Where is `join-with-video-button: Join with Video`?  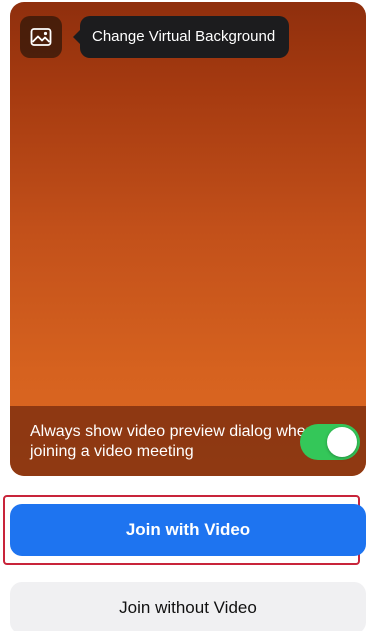
join-with-video-button: Join with Video is located at coordinates (188, 530).